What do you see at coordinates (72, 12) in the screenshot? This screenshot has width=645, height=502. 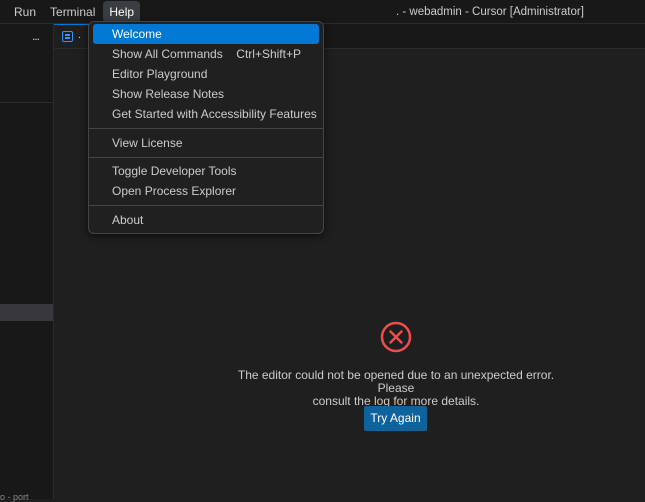 I see `menu-terminal: Terminal` at bounding box center [72, 12].